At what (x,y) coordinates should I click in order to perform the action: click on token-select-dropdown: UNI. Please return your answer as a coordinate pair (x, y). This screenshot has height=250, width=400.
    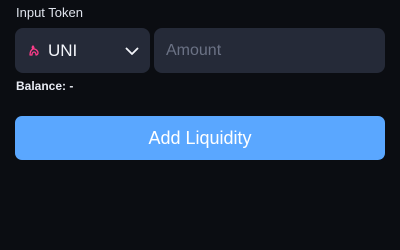
    Looking at the image, I should click on (82, 50).